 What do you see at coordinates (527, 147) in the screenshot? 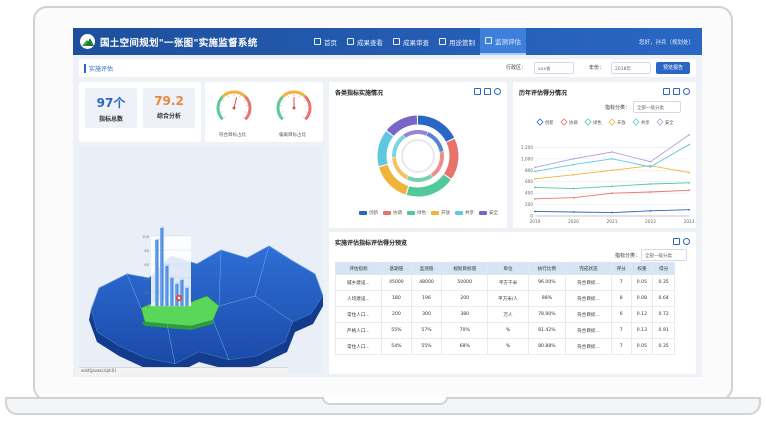
I see `y-tick-label: 1,200` at bounding box center [527, 147].